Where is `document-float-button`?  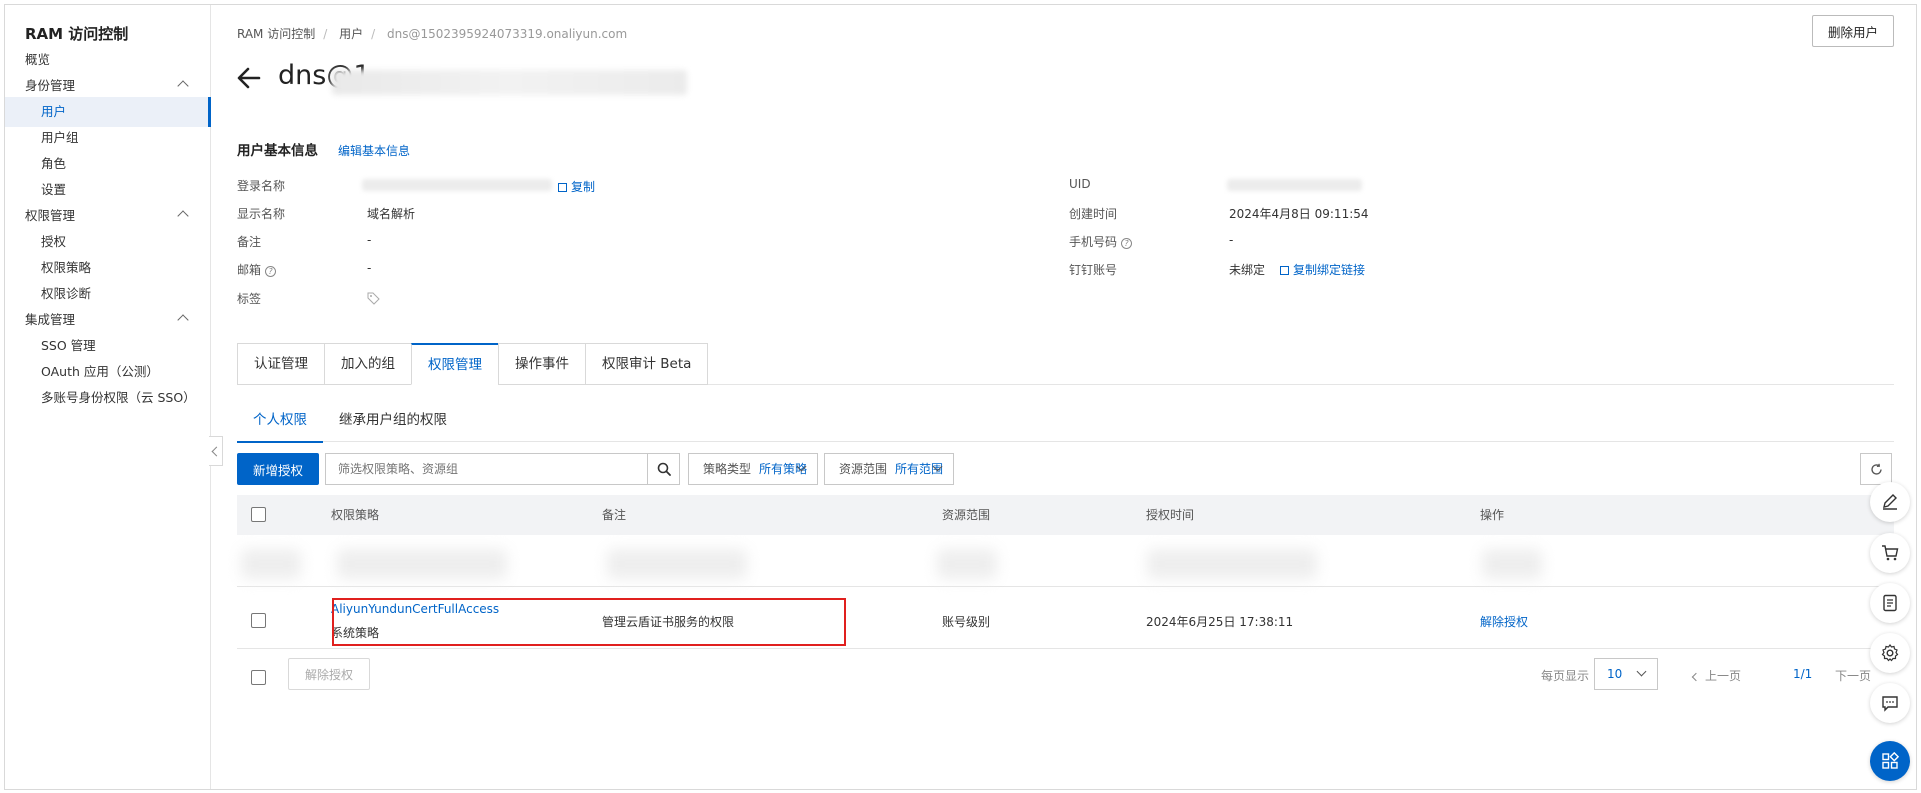 document-float-button is located at coordinates (1890, 603).